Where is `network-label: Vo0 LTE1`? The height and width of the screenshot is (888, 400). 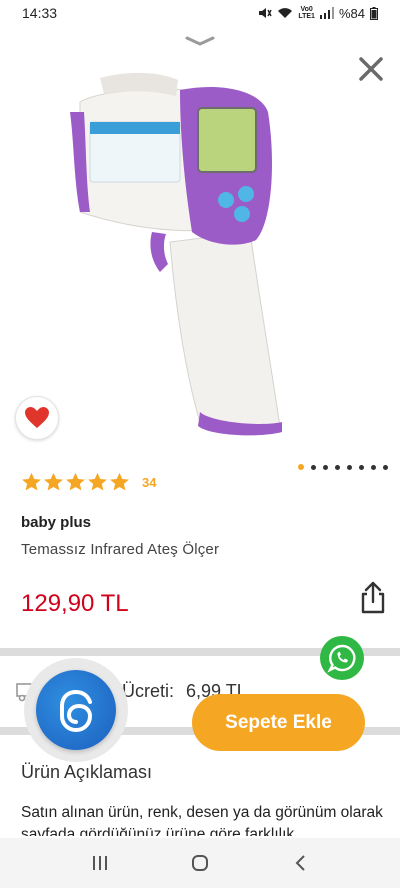
network-label: Vo0 LTE1 is located at coordinates (306, 13).